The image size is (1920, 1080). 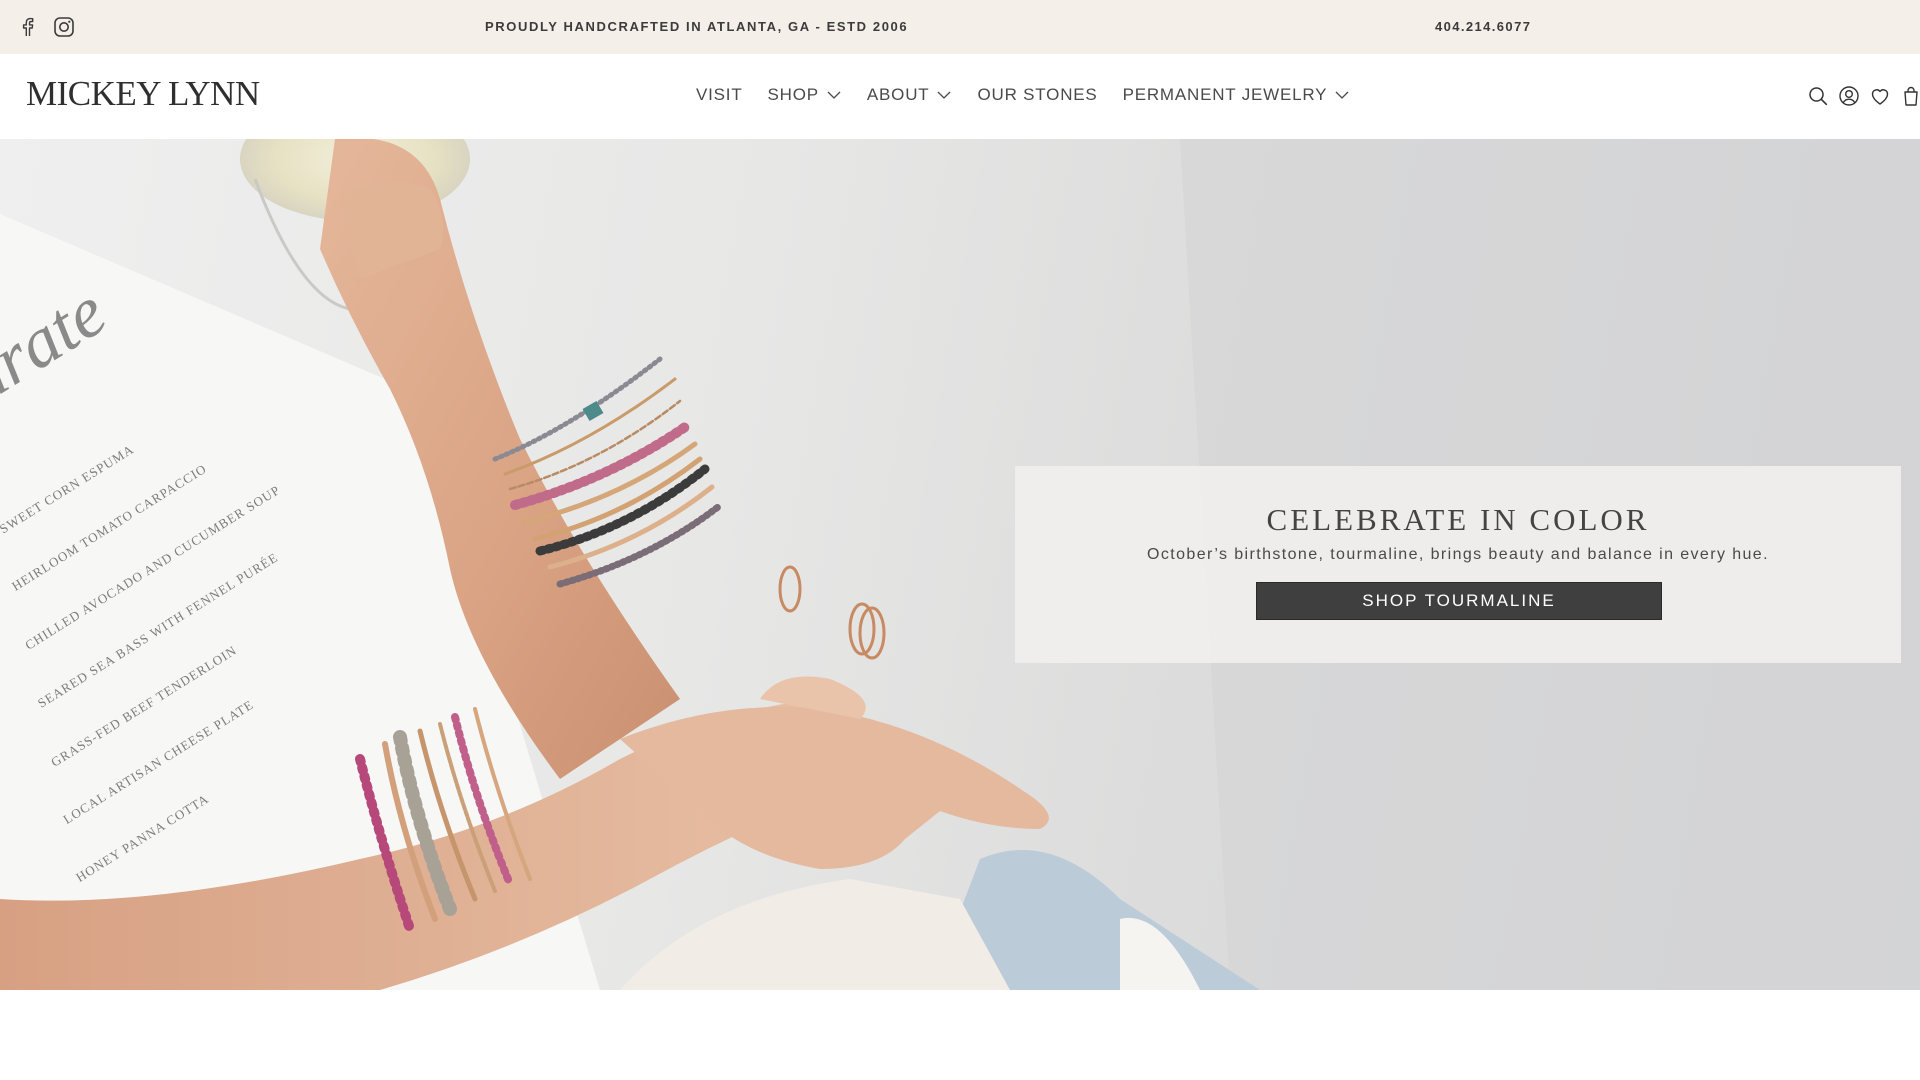 I want to click on header-actions, so click(x=1863, y=96).